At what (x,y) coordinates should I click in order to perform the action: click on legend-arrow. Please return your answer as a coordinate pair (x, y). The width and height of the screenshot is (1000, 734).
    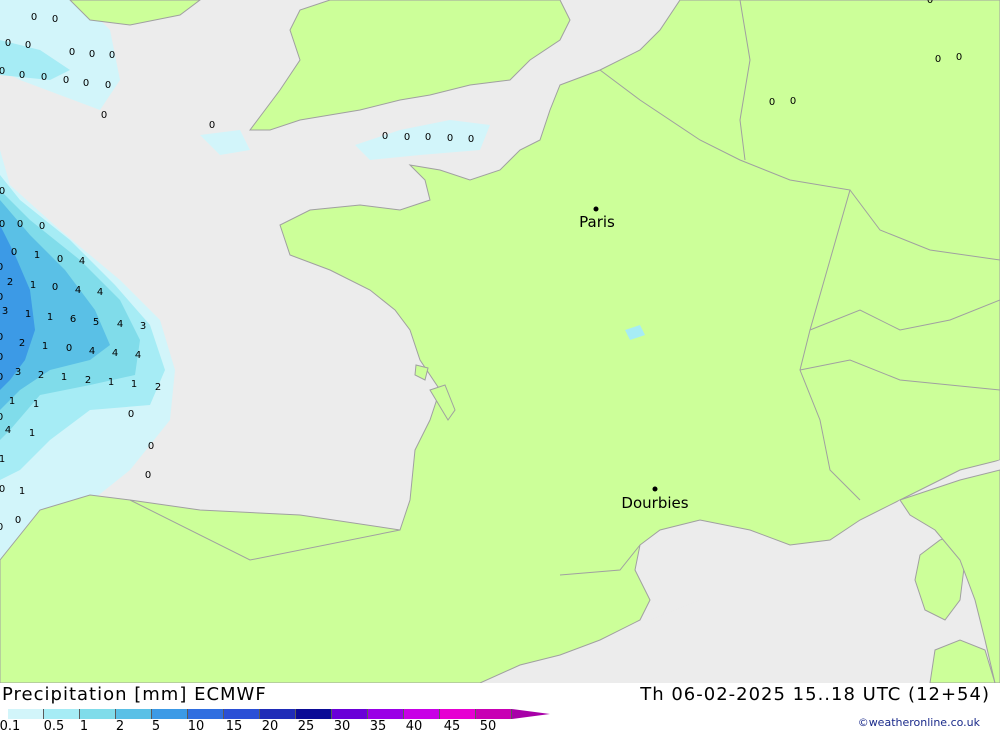
    Looking at the image, I should click on (531, 714).